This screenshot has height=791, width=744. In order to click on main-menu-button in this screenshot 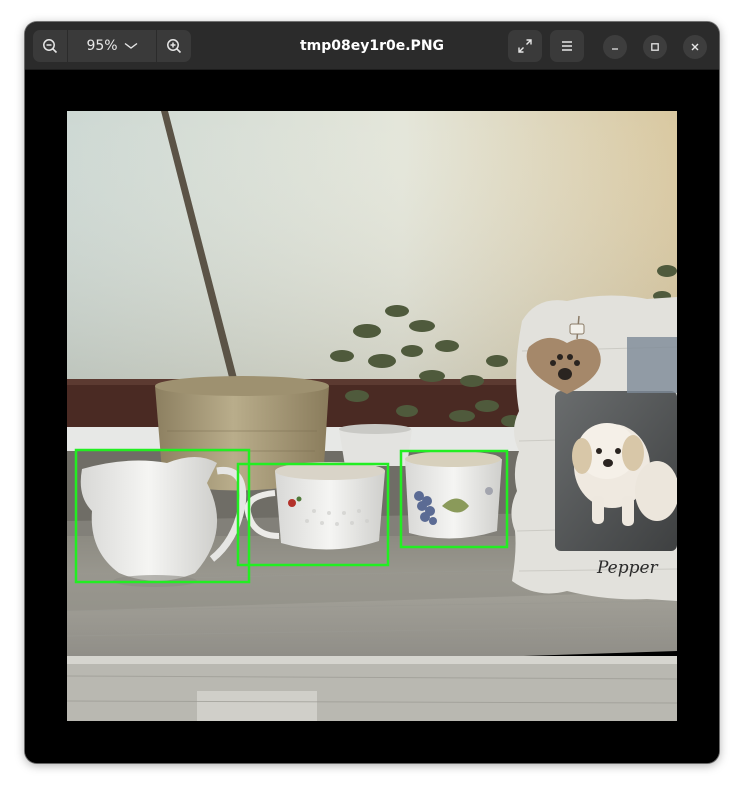, I will do `click(567, 46)`.